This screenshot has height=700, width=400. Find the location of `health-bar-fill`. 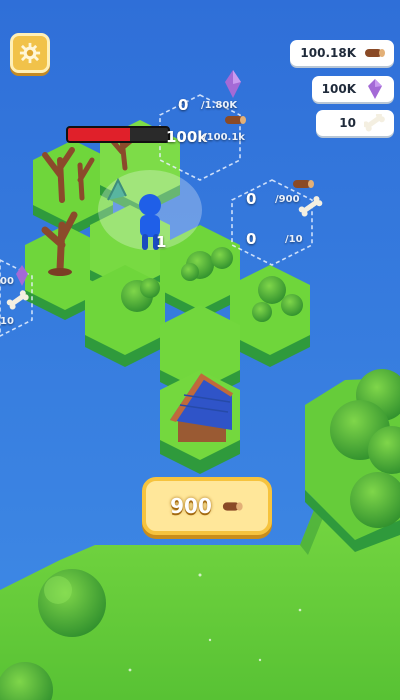

health-bar-fill is located at coordinates (99, 134).